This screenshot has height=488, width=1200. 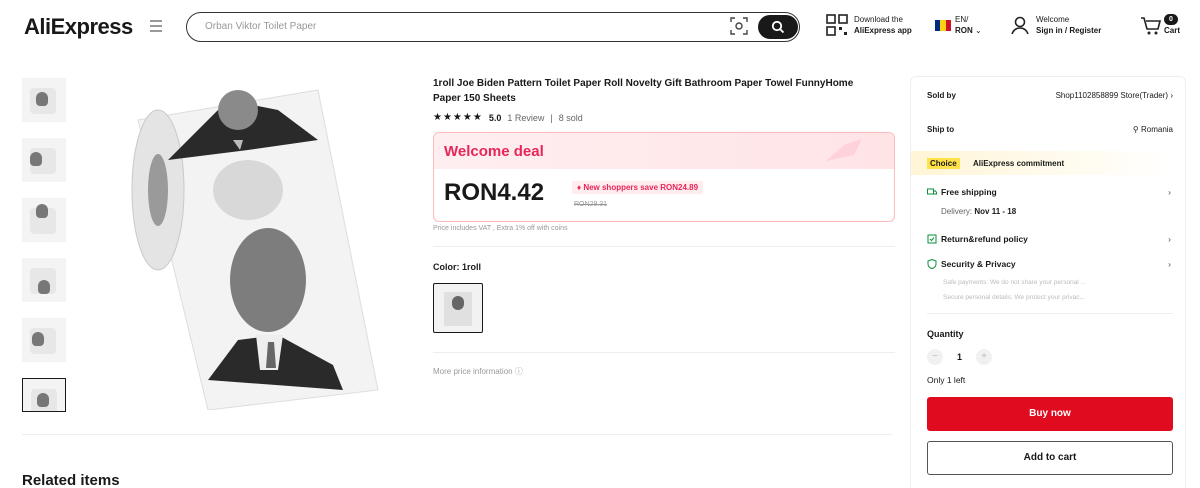 What do you see at coordinates (978, 264) in the screenshot?
I see `security-label: Security & Privacy` at bounding box center [978, 264].